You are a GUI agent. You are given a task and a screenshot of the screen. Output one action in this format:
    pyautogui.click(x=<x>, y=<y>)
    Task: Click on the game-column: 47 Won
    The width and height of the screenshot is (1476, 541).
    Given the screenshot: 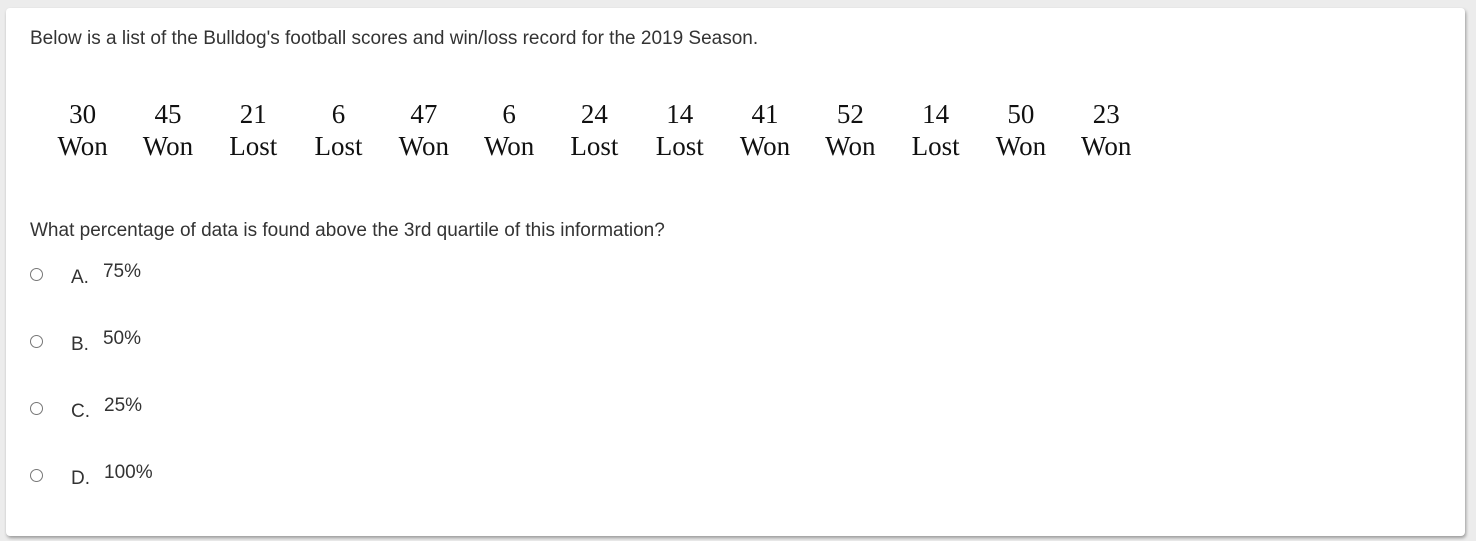 What is the action you would take?
    pyautogui.click(x=423, y=130)
    